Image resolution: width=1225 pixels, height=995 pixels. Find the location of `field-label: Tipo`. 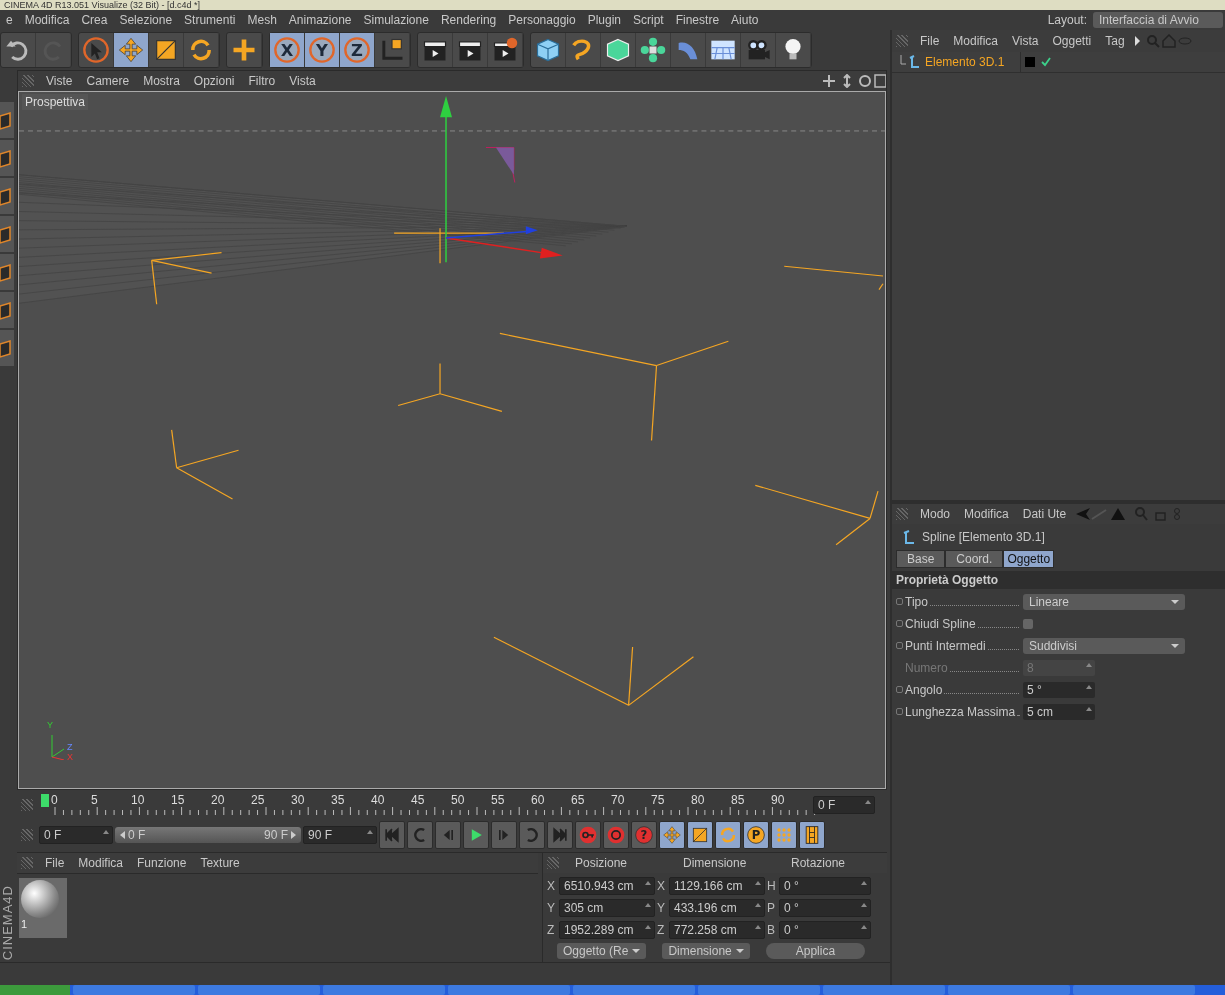

field-label: Tipo is located at coordinates (963, 601).